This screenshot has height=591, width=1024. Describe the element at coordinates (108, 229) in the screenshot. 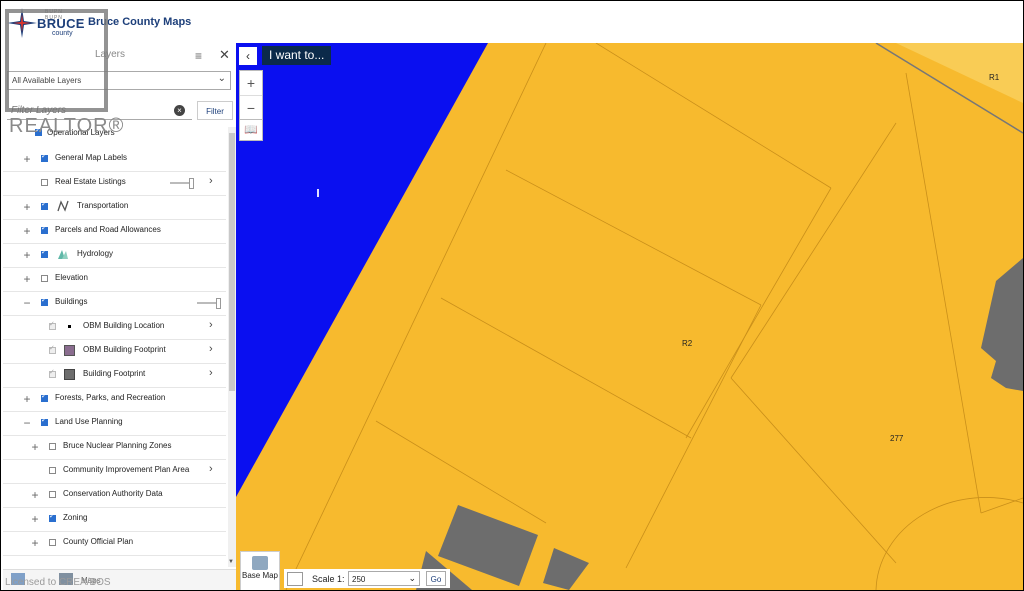

I see `layer-label: Parcels and Road Allowances` at that location.